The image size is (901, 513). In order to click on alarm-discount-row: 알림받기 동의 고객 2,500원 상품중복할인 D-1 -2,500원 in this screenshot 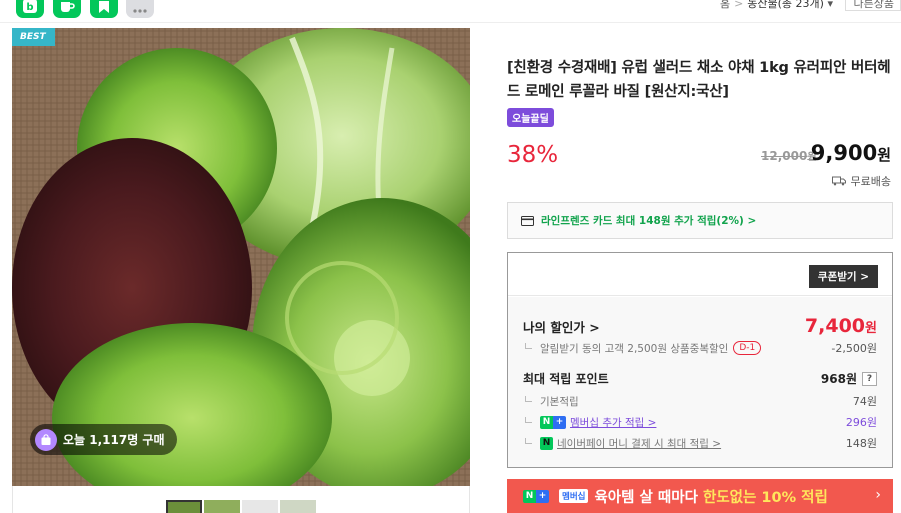, I will do `click(700, 348)`.